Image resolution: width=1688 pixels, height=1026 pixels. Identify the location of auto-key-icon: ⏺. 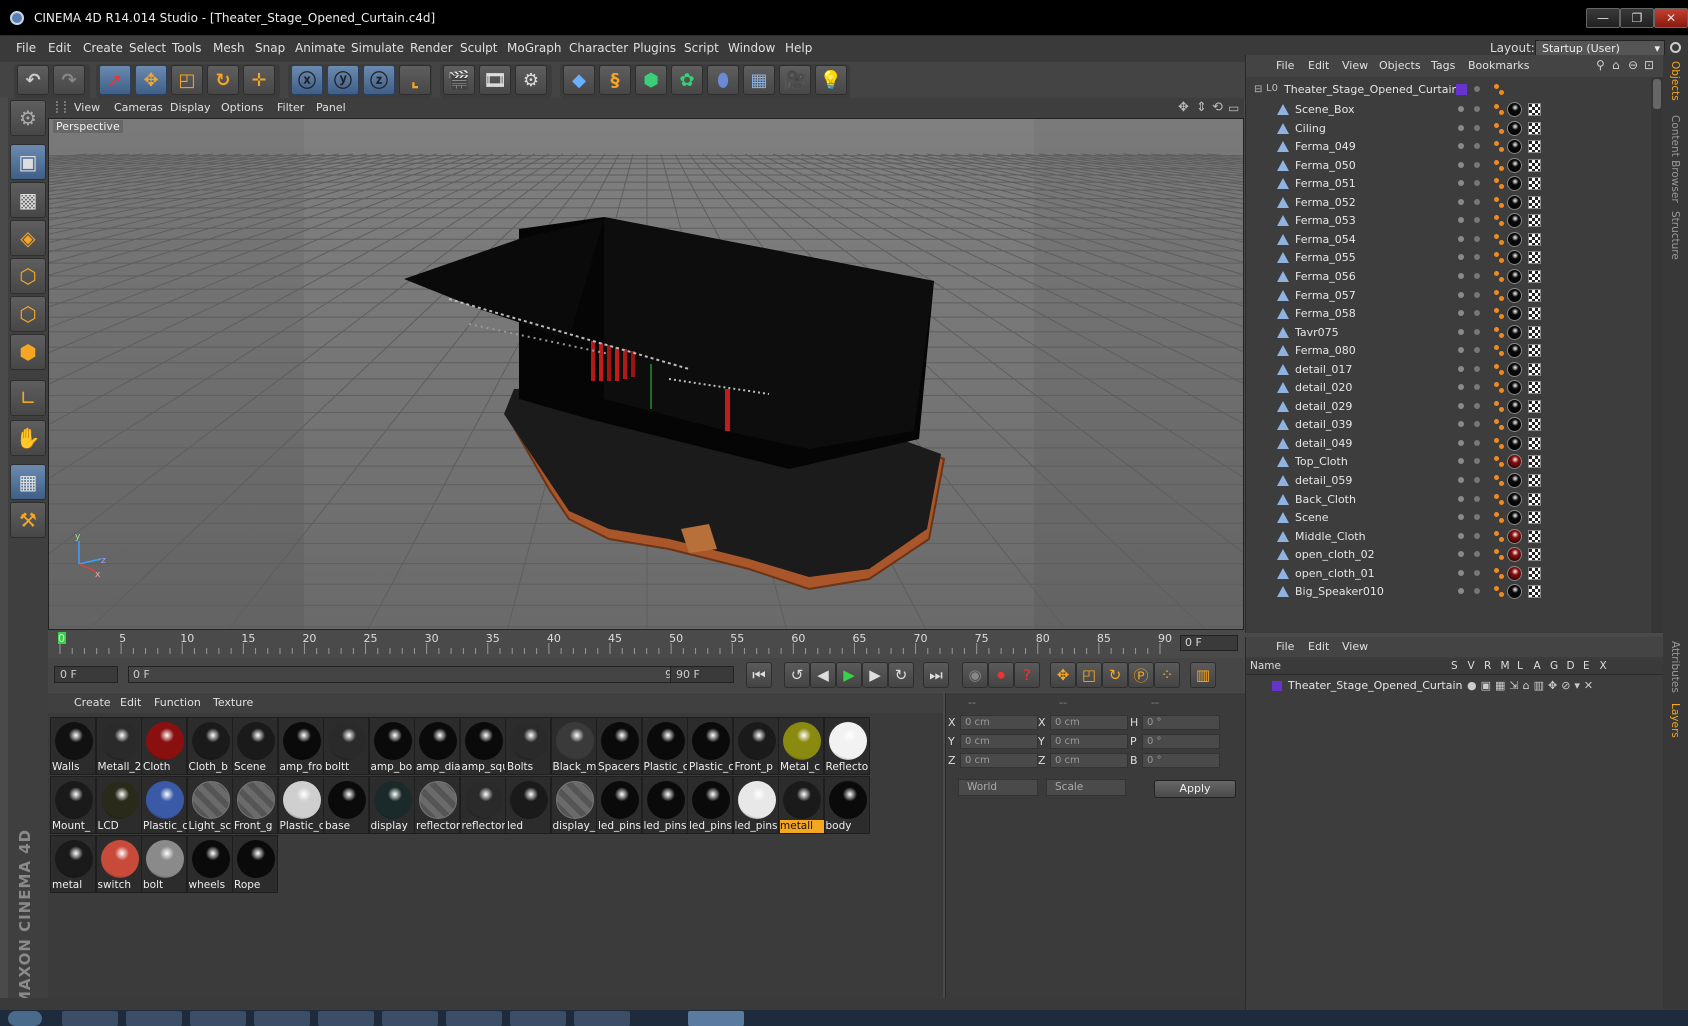
(1001, 675).